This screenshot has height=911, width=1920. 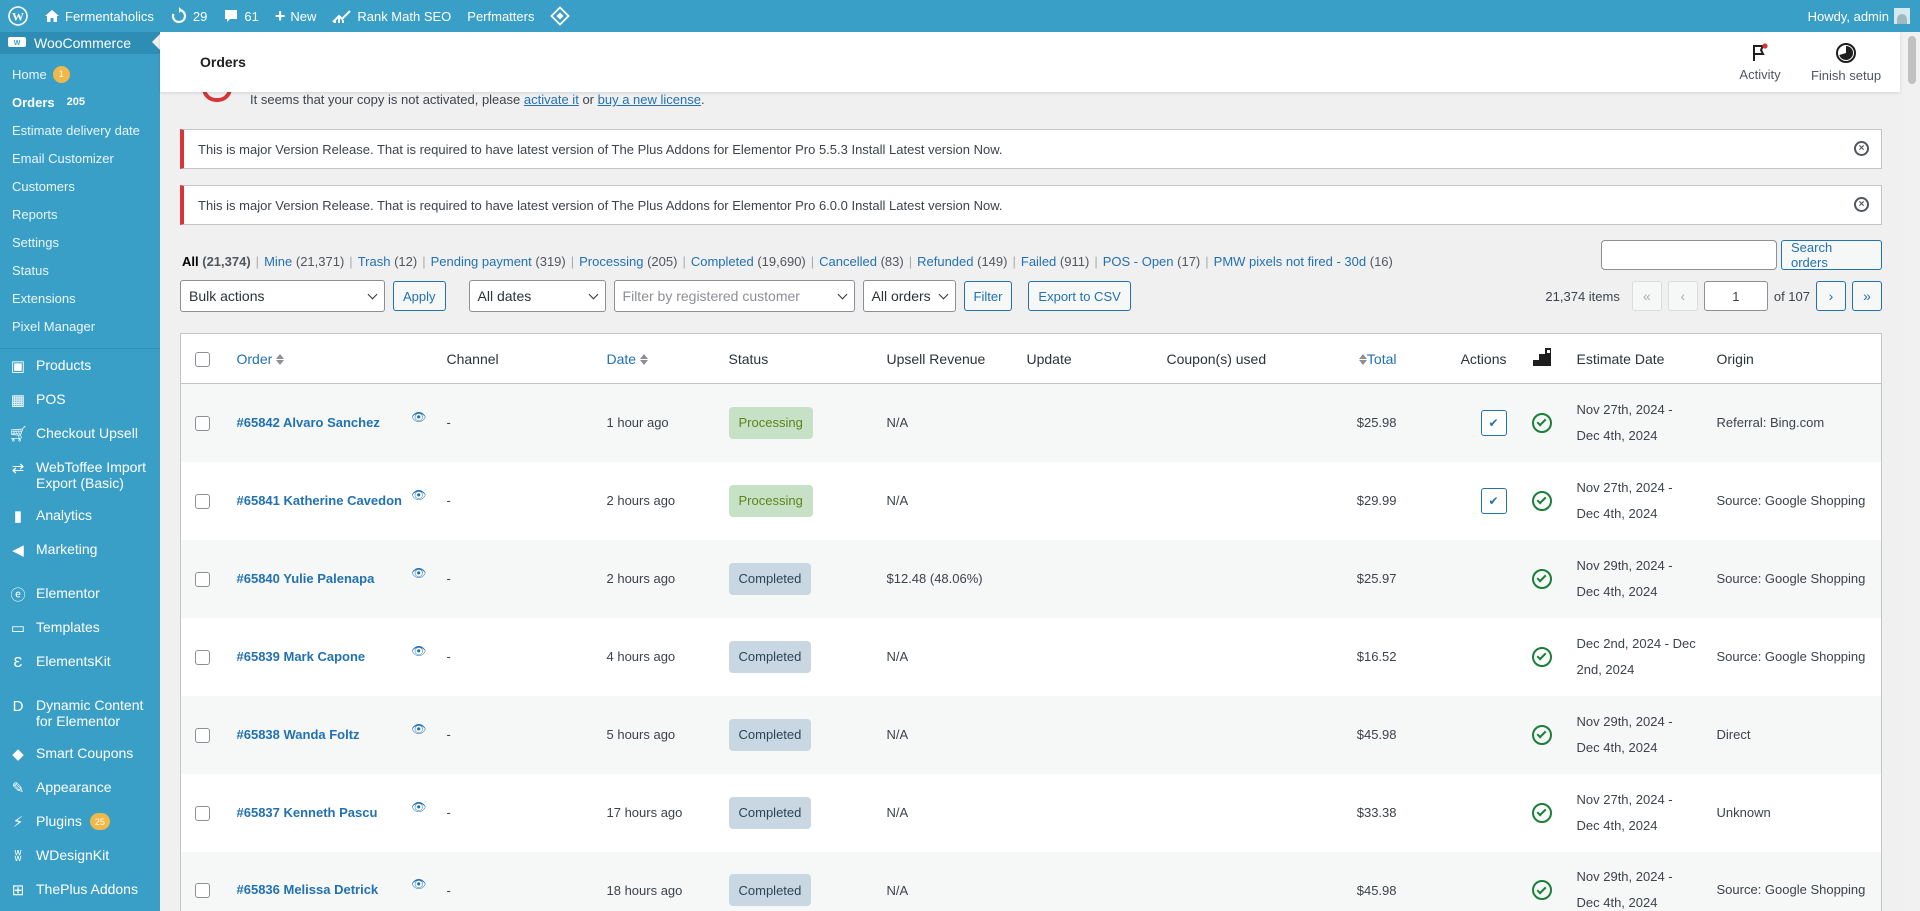 I want to click on status-filter-pending-payment: Pending payment (319), so click(x=498, y=261).